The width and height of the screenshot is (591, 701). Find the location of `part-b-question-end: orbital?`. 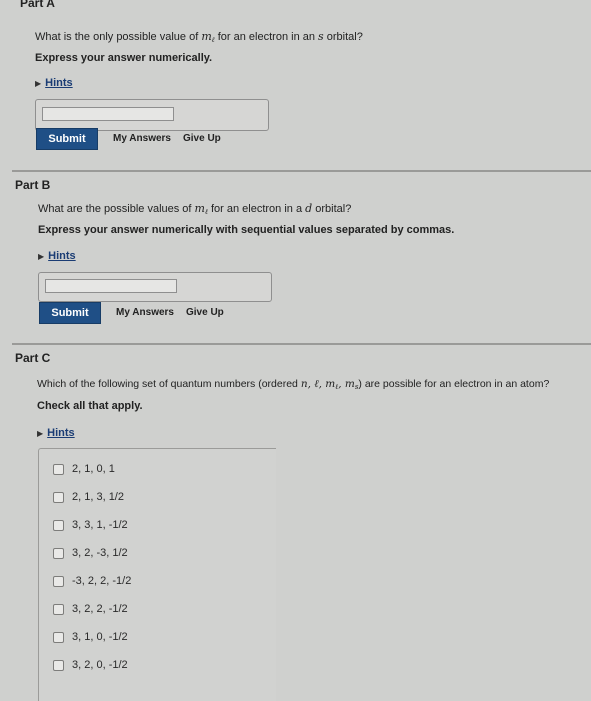

part-b-question-end: orbital? is located at coordinates (333, 209).